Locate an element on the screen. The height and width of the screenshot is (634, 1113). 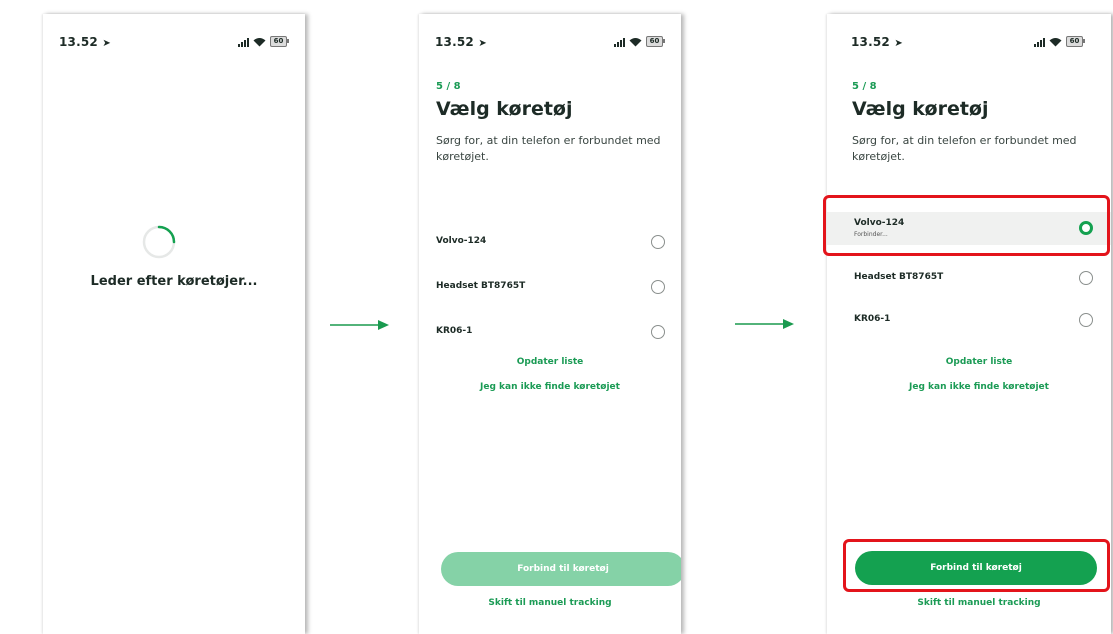
highlight-selected-device is located at coordinates (966, 225).